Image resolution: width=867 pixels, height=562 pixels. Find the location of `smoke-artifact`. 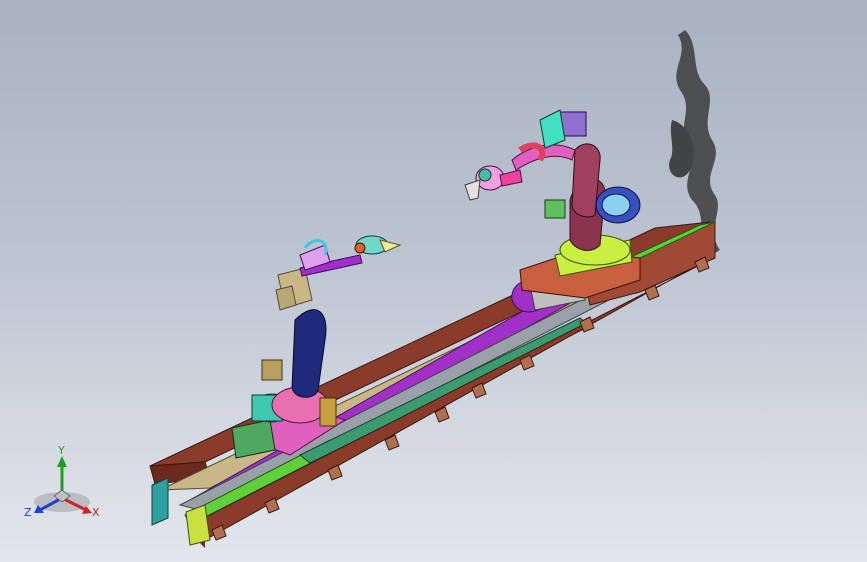

smoke-artifact is located at coordinates (694, 142).